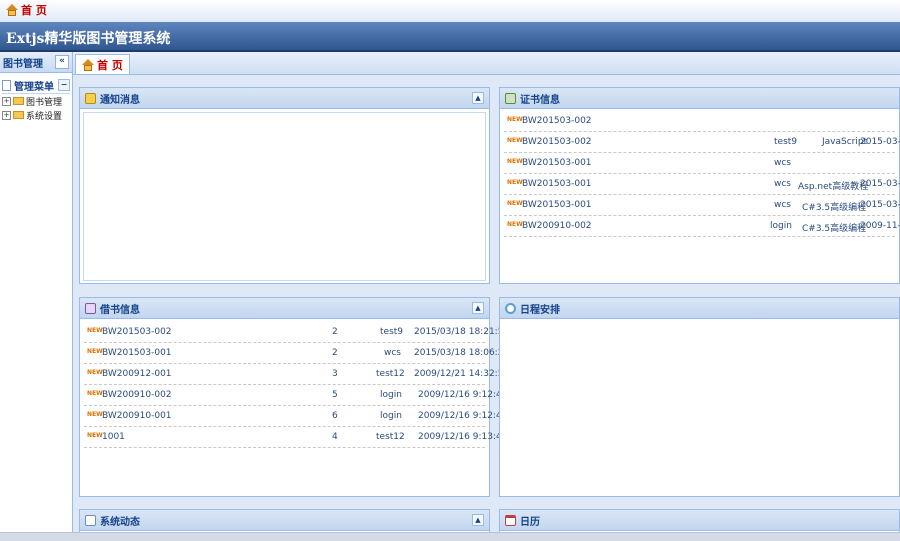 The image size is (900, 541). What do you see at coordinates (335, 374) in the screenshot?
I see `record-qty: 3` at bounding box center [335, 374].